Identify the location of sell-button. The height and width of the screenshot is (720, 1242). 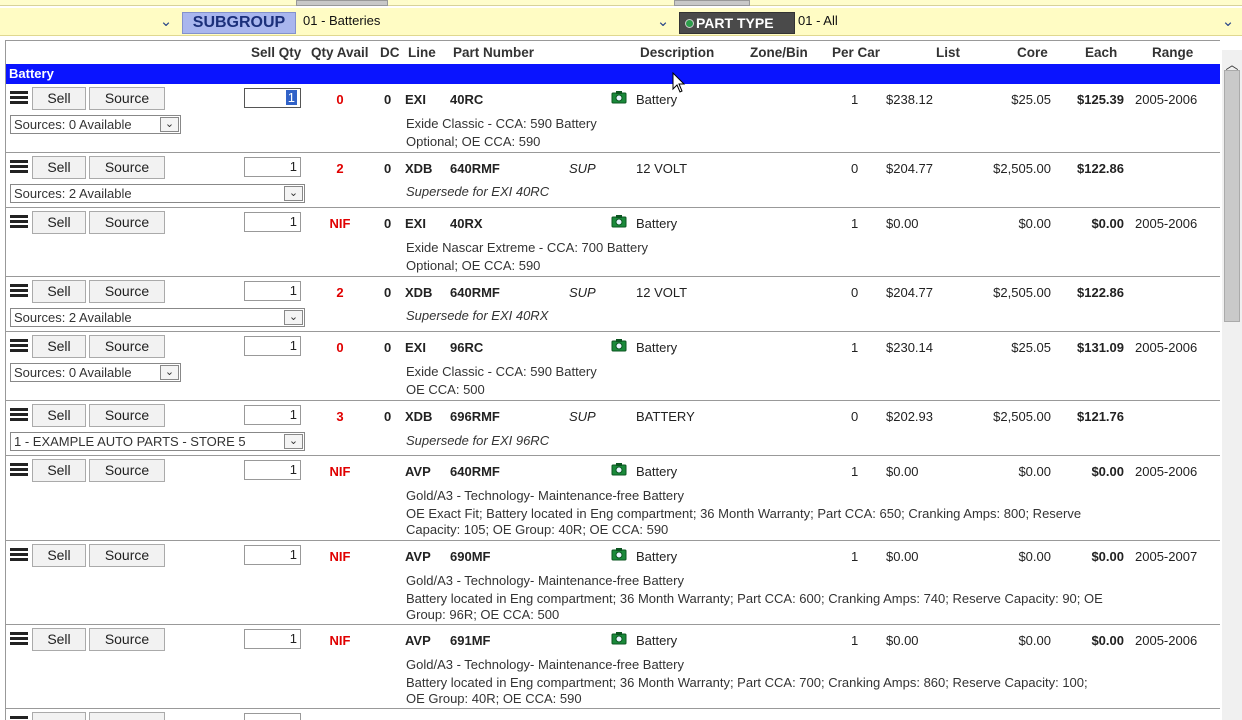
(59, 716).